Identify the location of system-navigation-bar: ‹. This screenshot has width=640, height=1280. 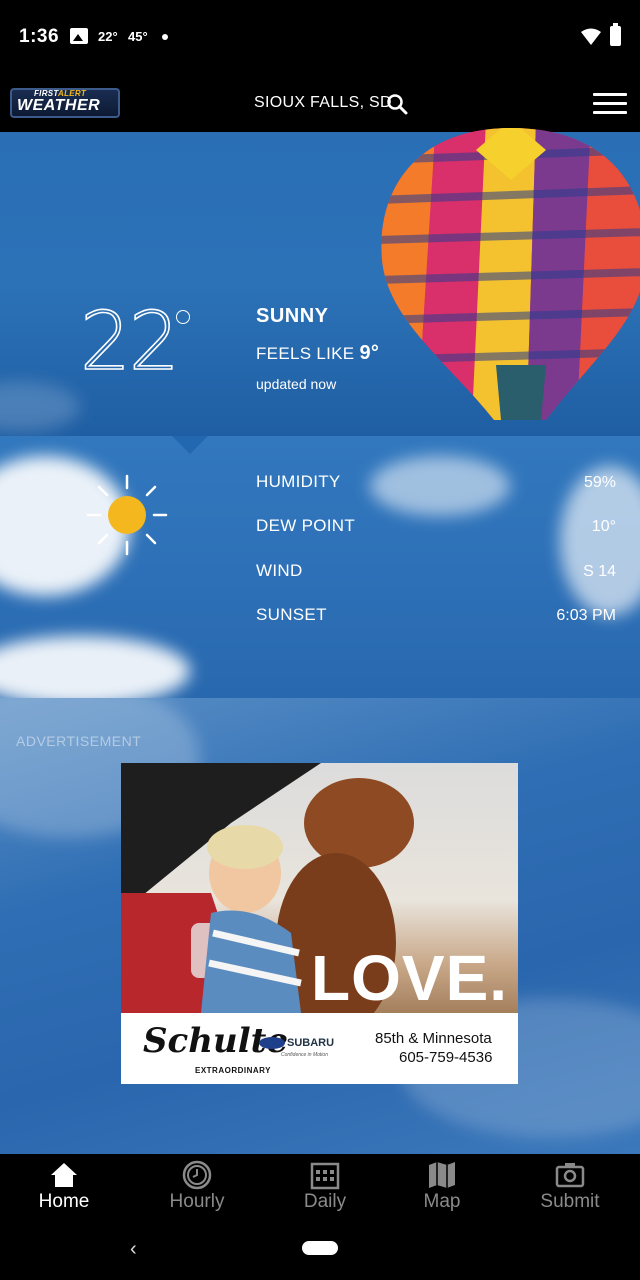
(320, 1249).